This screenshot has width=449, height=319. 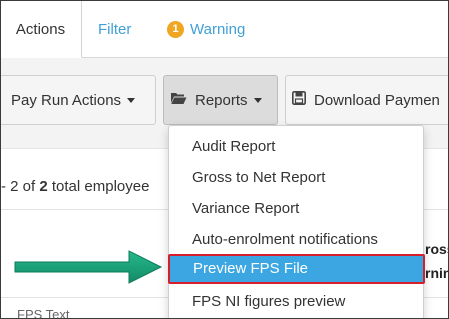 What do you see at coordinates (88, 267) in the screenshot?
I see `annotation-arrow` at bounding box center [88, 267].